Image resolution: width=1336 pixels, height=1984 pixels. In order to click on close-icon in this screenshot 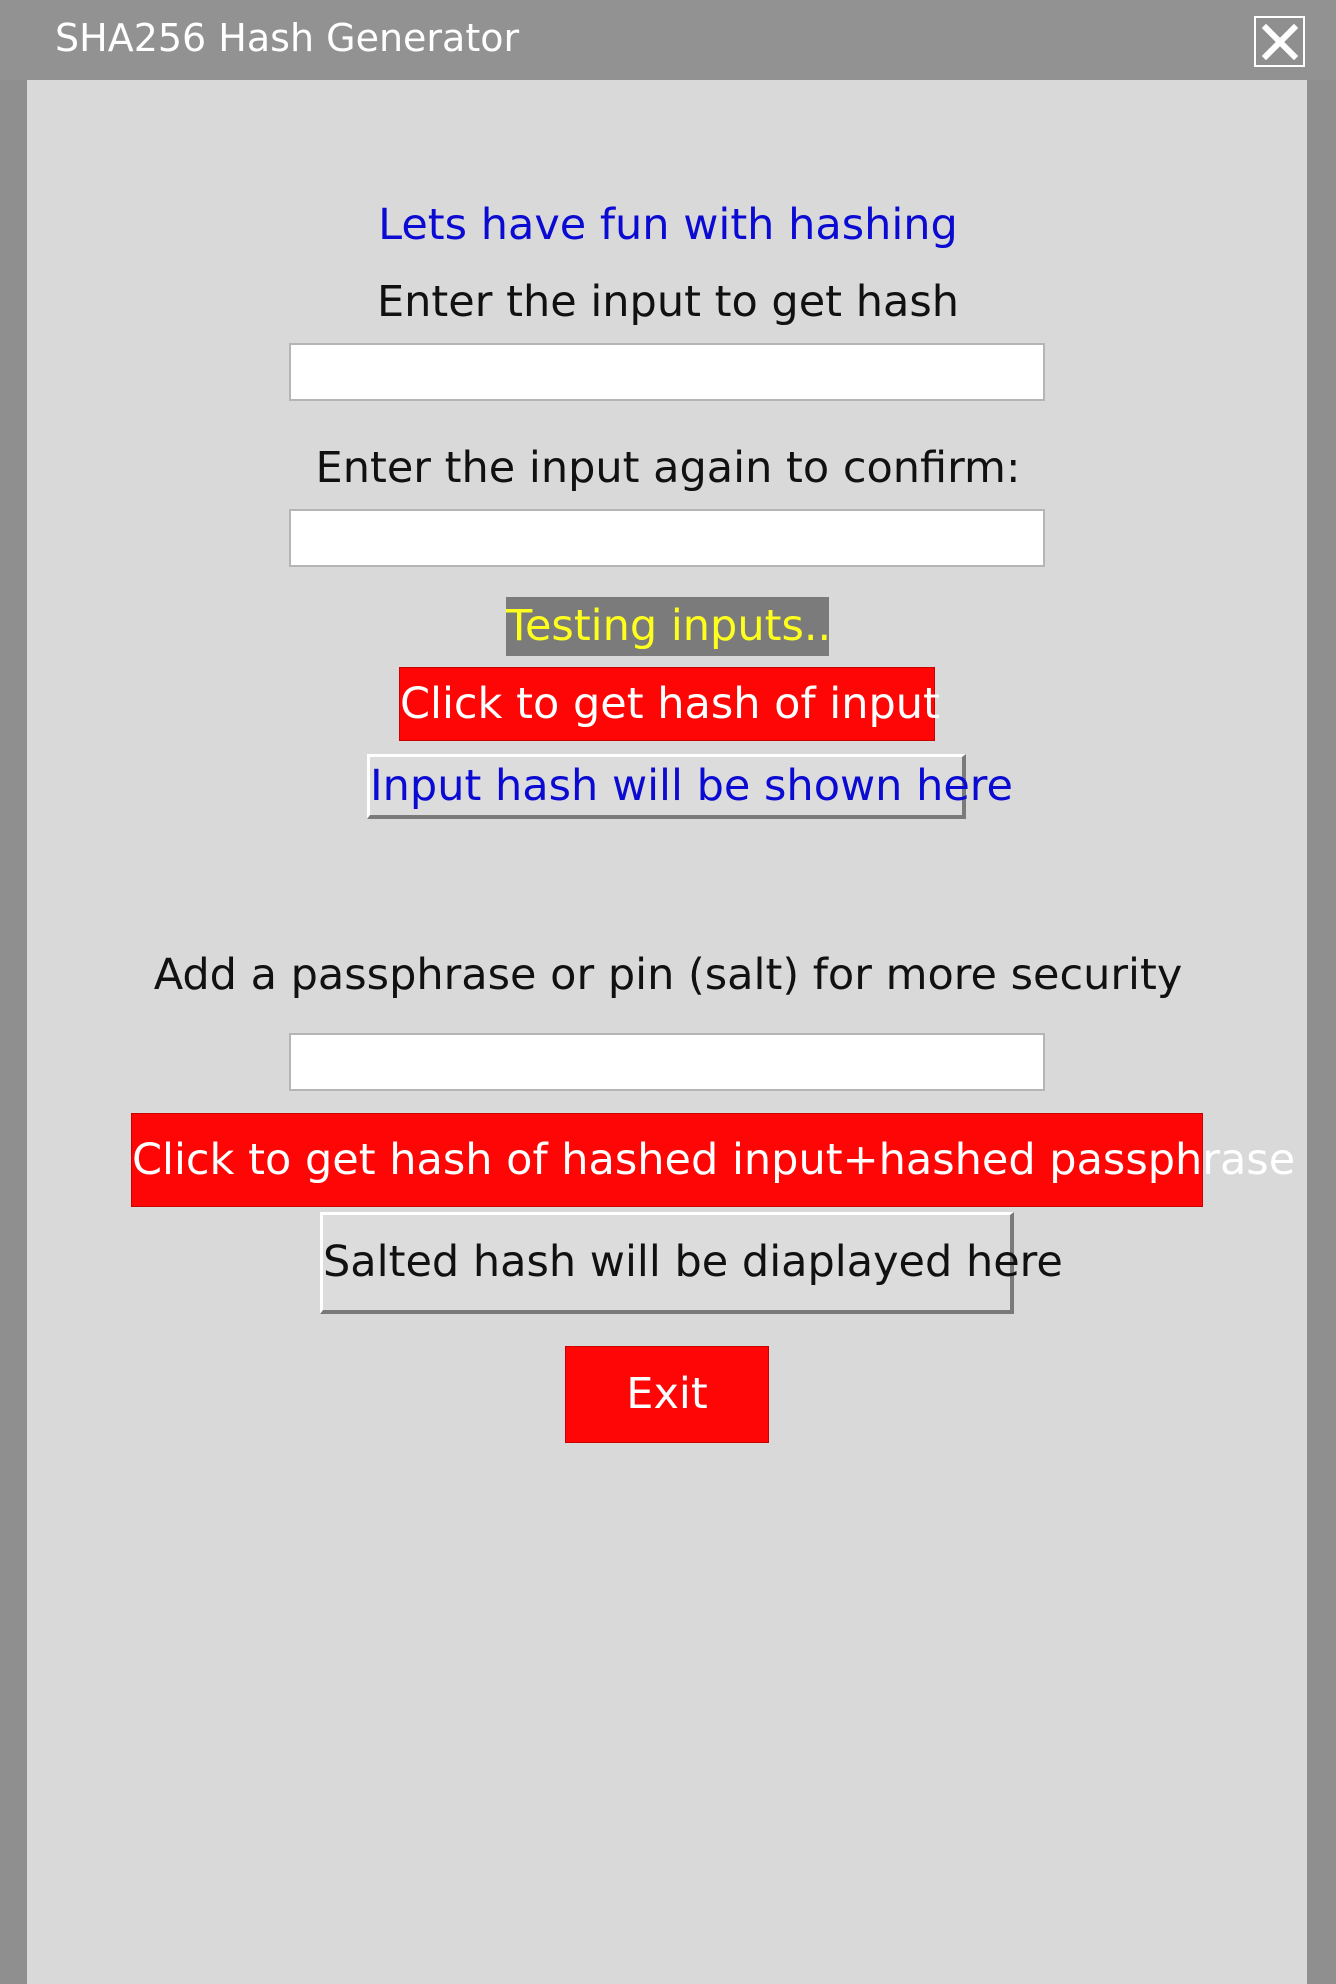, I will do `click(1280, 42)`.